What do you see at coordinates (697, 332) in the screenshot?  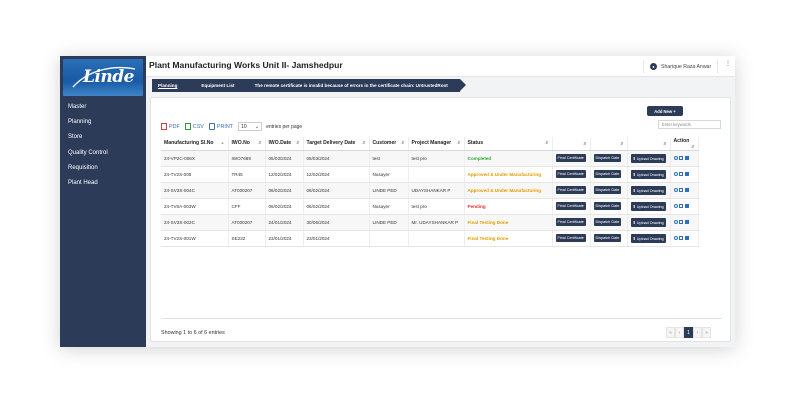 I see `pager-next: ›` at bounding box center [697, 332].